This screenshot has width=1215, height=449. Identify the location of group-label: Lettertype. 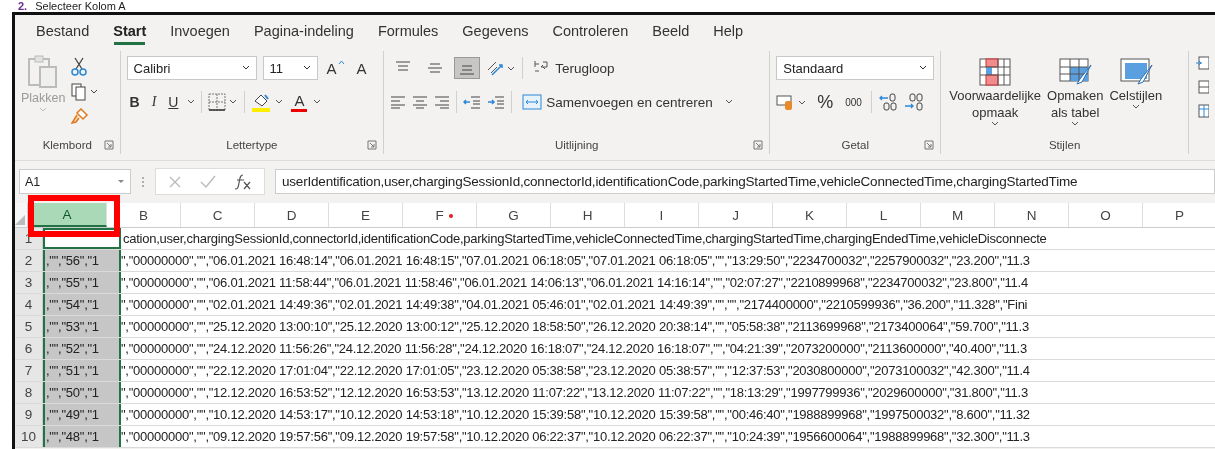
(252, 145).